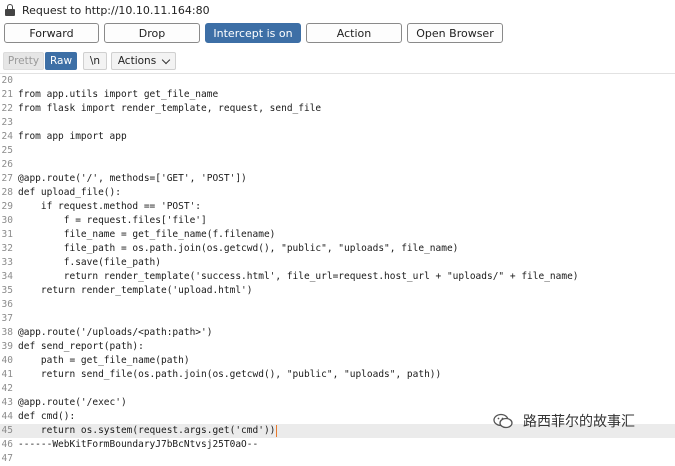 This screenshot has height=466, width=675. Describe the element at coordinates (104, 360) in the screenshot. I see `line-text: path = get_file_name(path)` at that location.